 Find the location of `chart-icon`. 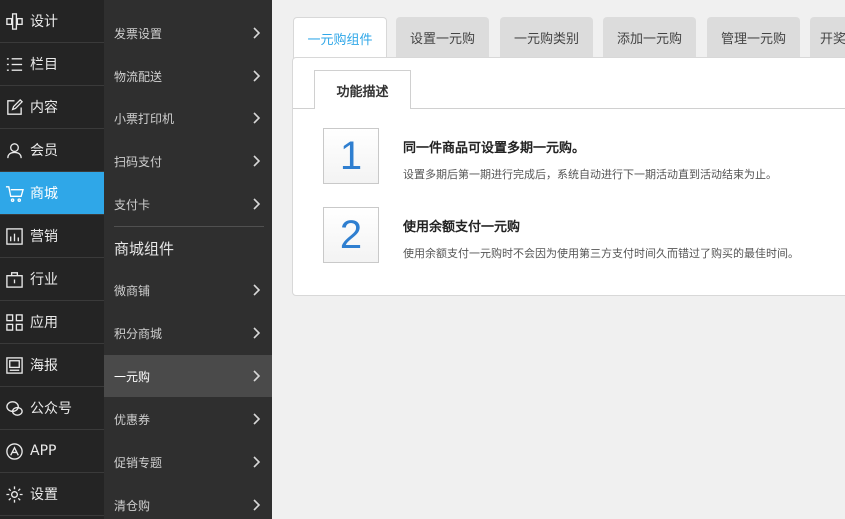

chart-icon is located at coordinates (14, 236).